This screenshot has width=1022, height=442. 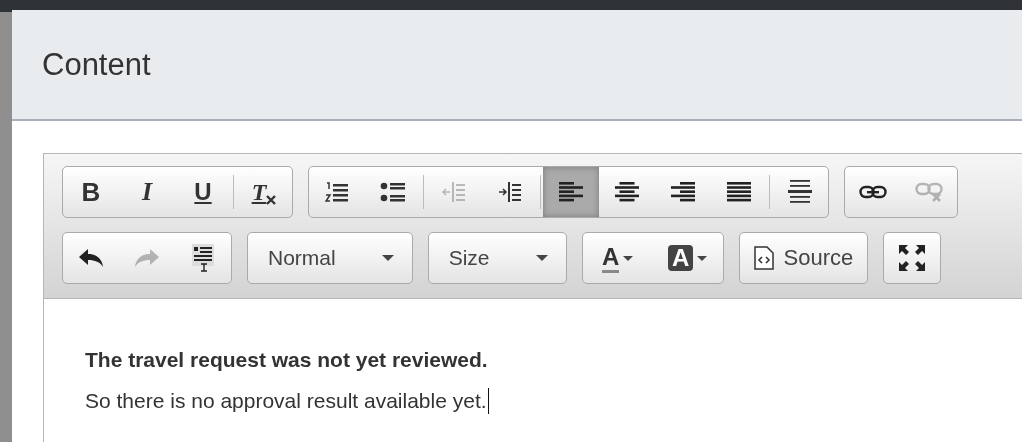 What do you see at coordinates (912, 258) in the screenshot?
I see `maximize-icon` at bounding box center [912, 258].